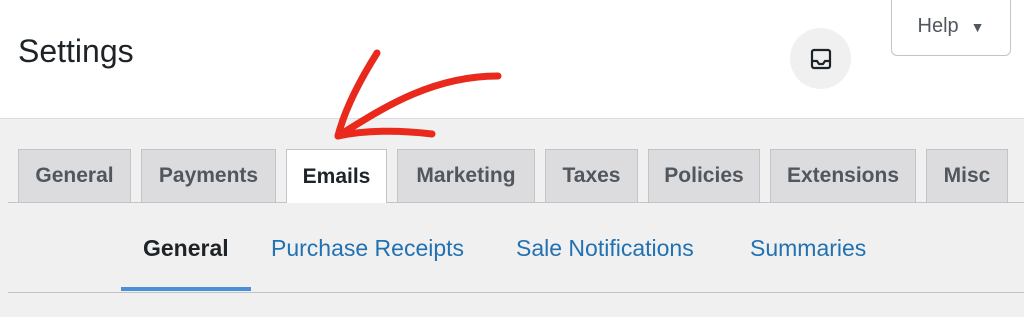 Image resolution: width=1024 pixels, height=317 pixels. I want to click on tab-label: Payments, so click(208, 175).